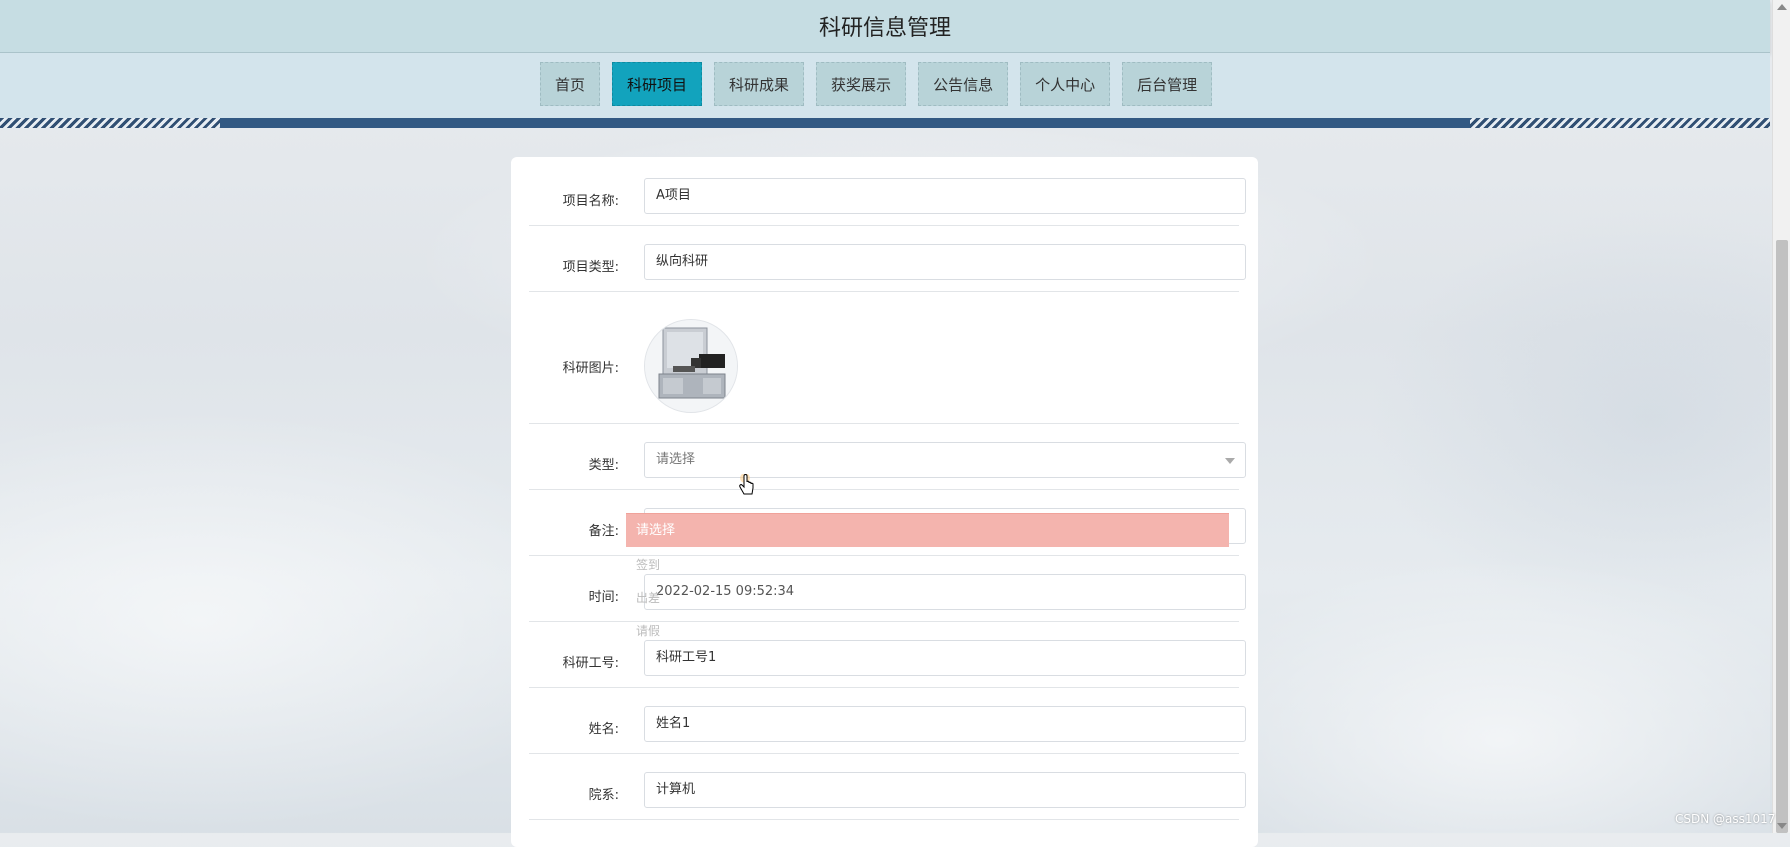  What do you see at coordinates (1065, 84) in the screenshot?
I see `nav-profile: 个人中心` at bounding box center [1065, 84].